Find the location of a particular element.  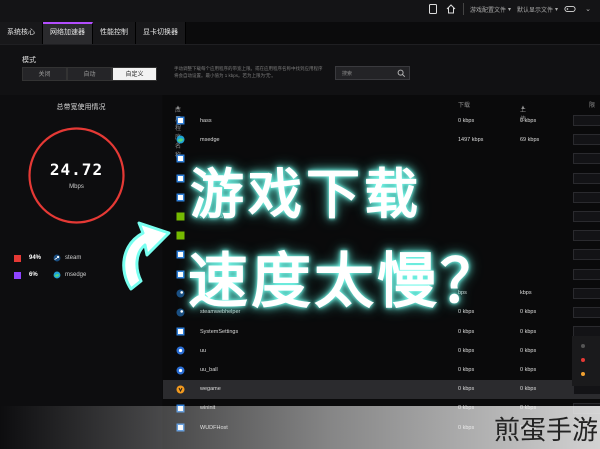

app-name: uu_ball is located at coordinates (209, 370).